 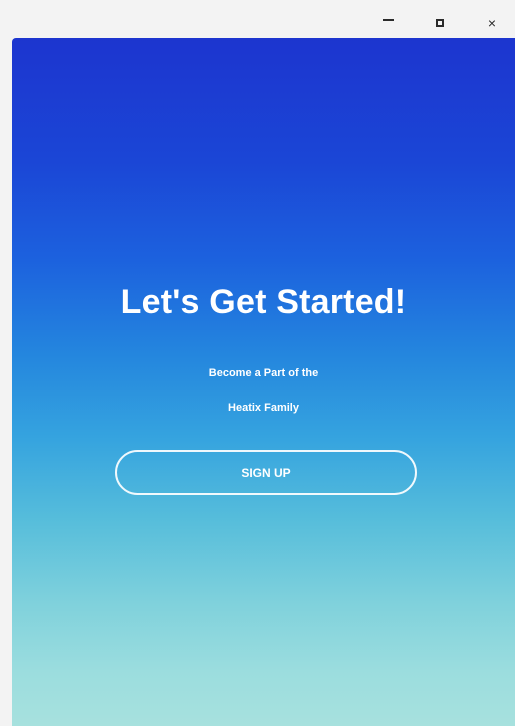 I want to click on maximize-icon, so click(x=440, y=23).